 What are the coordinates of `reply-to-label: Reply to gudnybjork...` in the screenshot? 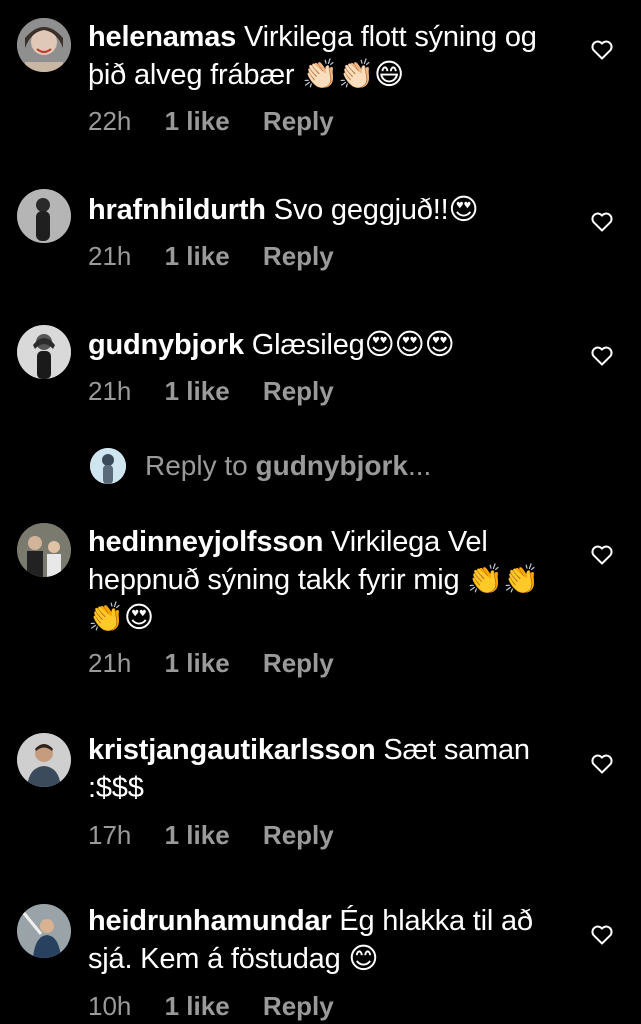 It's located at (288, 466).